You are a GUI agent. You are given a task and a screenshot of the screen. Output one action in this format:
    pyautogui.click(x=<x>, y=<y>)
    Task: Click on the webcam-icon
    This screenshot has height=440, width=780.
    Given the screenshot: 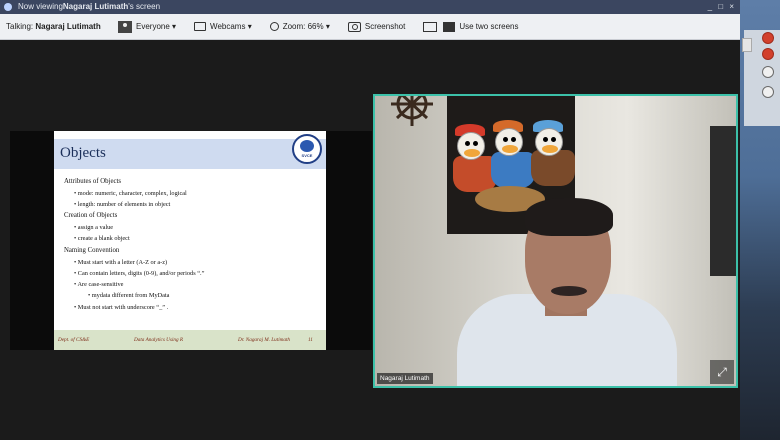 What is the action you would take?
    pyautogui.click(x=200, y=26)
    